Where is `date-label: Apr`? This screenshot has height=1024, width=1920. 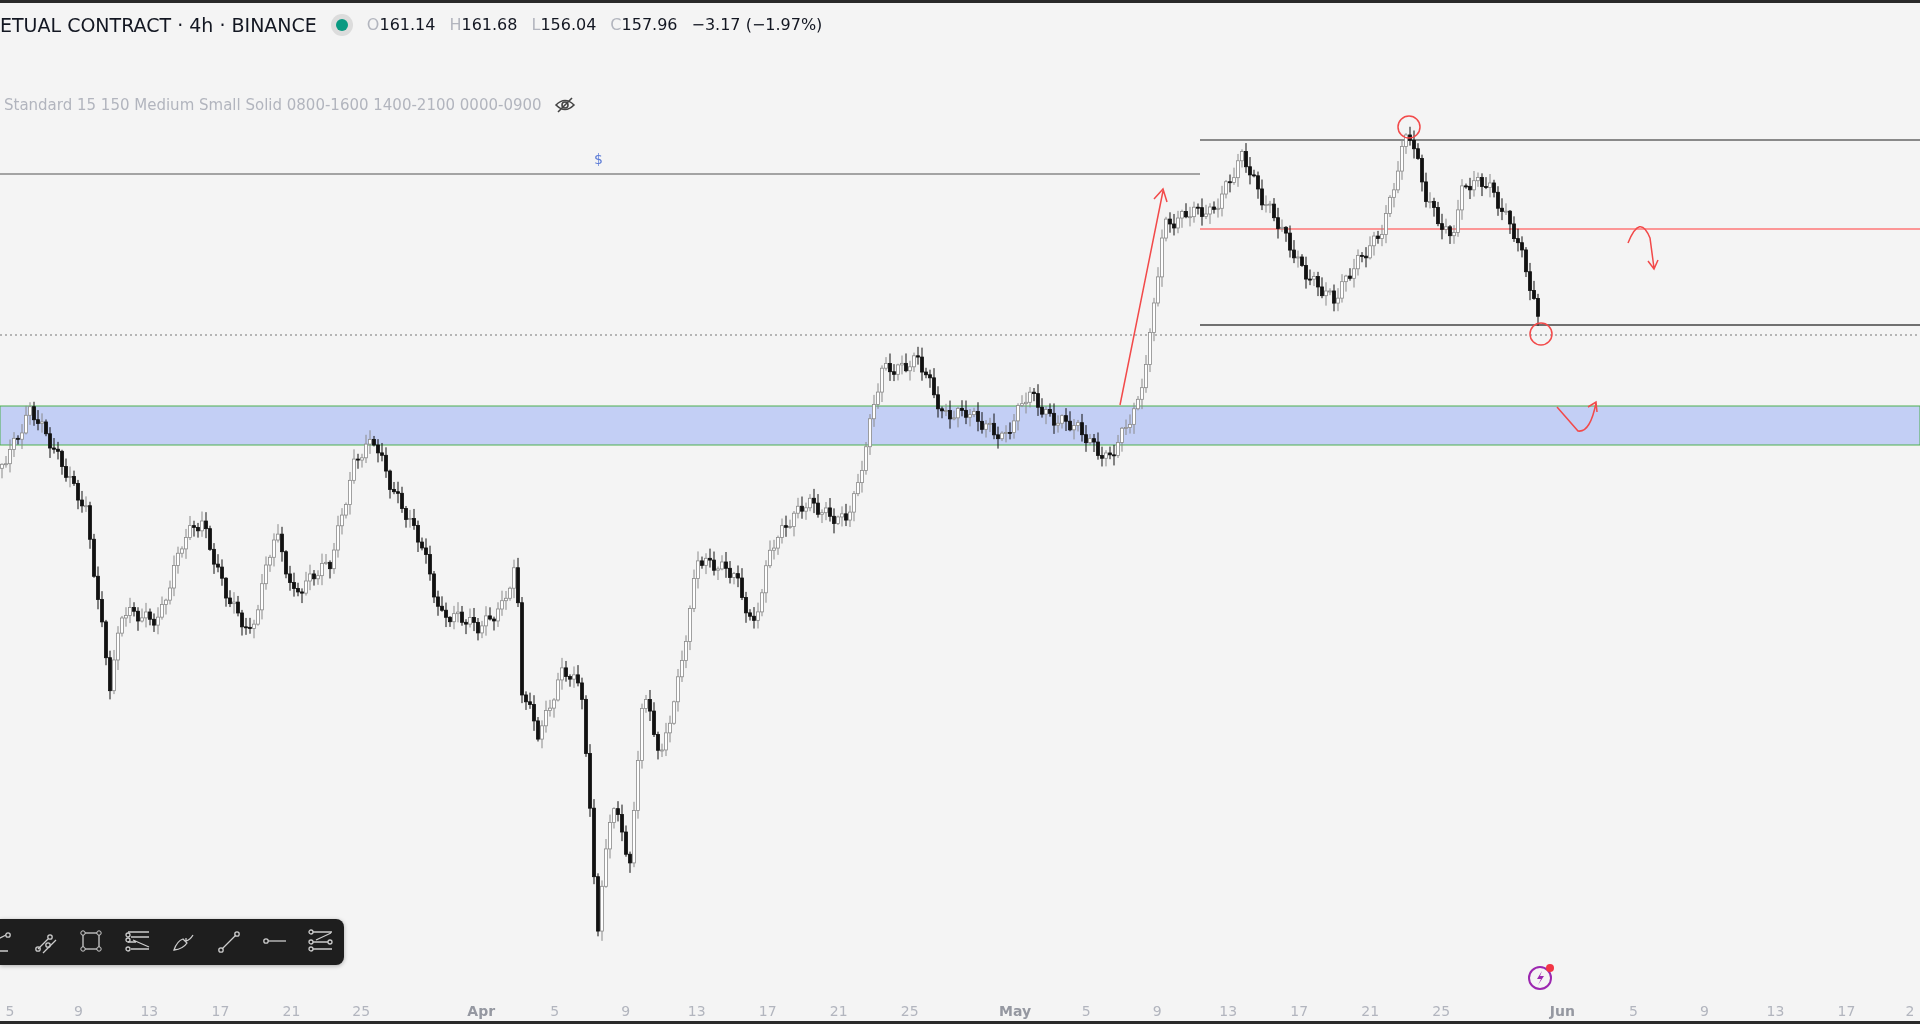
date-label: Apr is located at coordinates (481, 1011).